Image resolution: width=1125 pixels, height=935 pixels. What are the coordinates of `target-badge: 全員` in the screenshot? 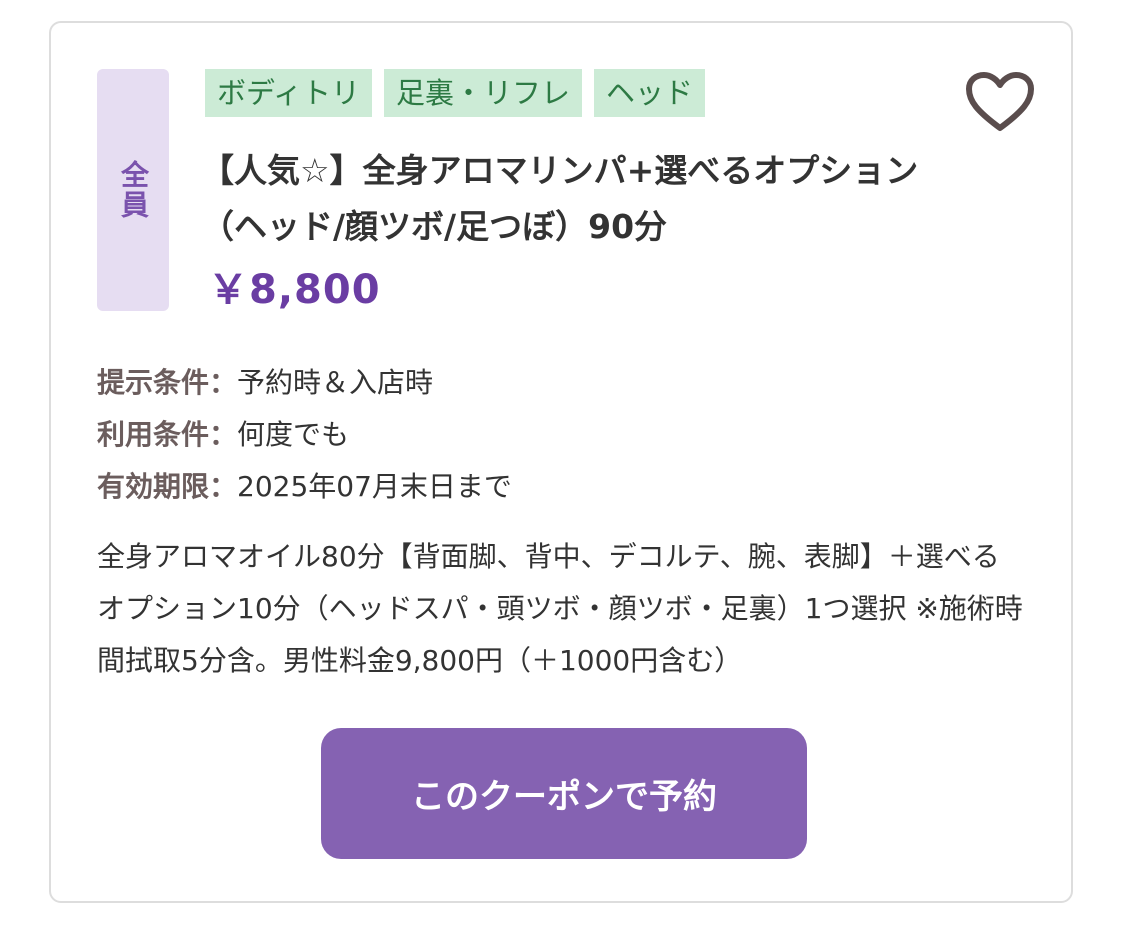 It's located at (133, 190).